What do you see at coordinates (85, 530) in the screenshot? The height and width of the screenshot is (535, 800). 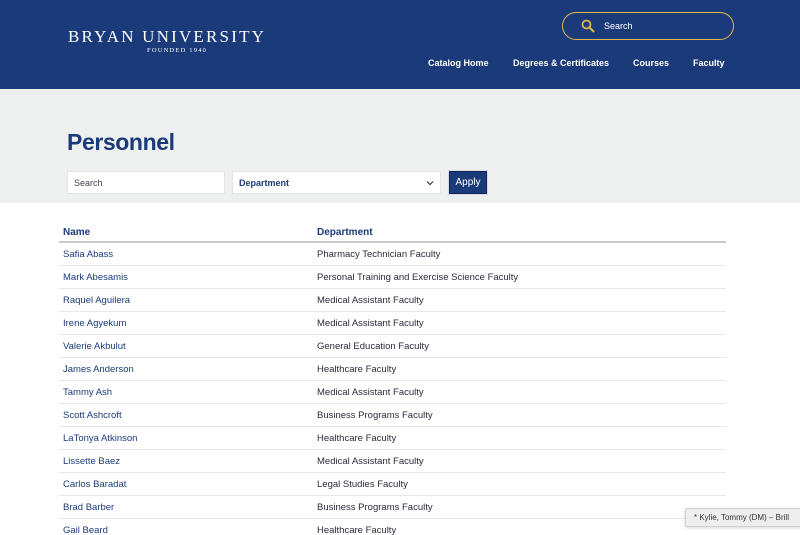 I see `personnel-name-link: Gail Beard` at bounding box center [85, 530].